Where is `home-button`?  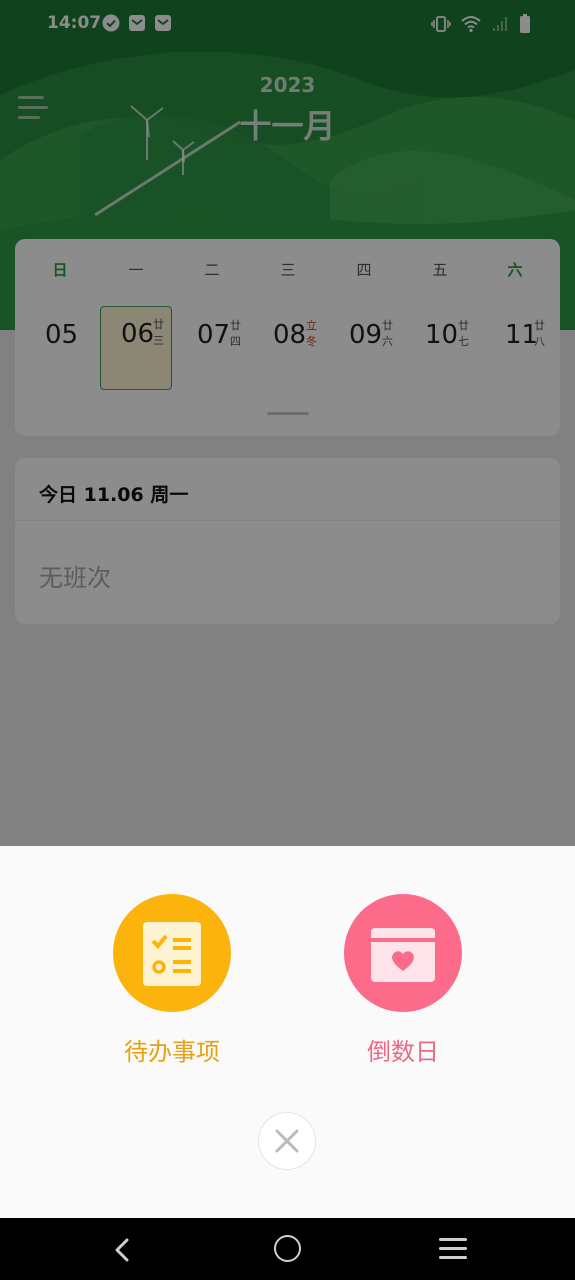
home-button is located at coordinates (287, 1248).